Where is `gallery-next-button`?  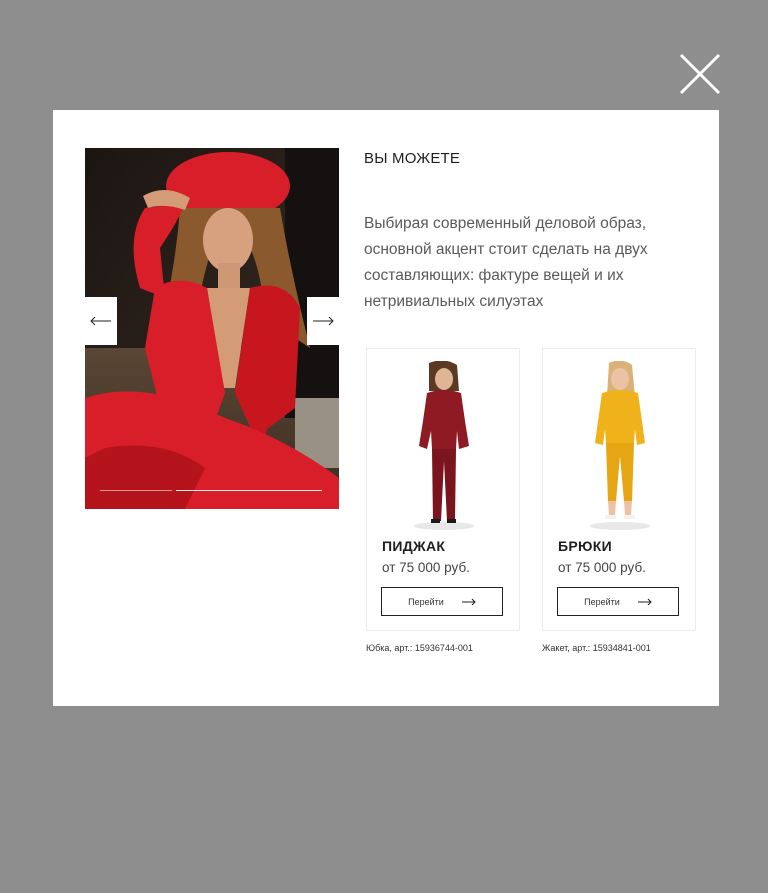 gallery-next-button is located at coordinates (323, 321).